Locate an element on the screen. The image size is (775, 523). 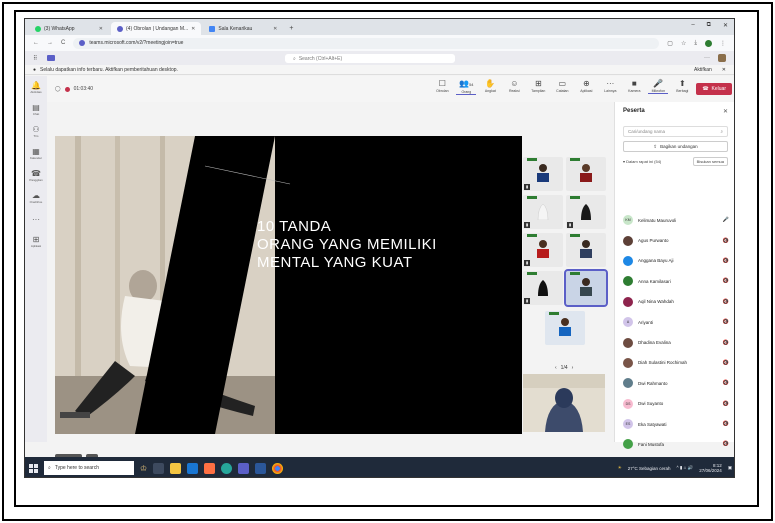
participant-row: ES Eka Satyawati 🔇 is located at coordinates (674, 424).